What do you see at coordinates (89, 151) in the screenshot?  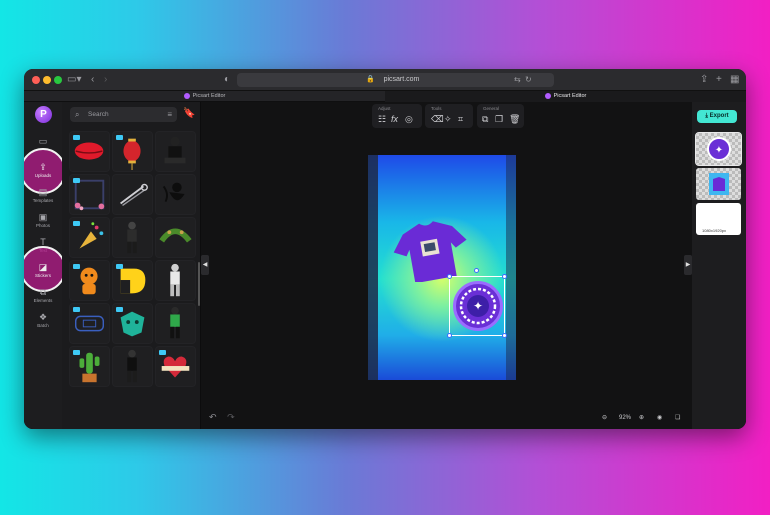 I see `sticker-lips` at bounding box center [89, 151].